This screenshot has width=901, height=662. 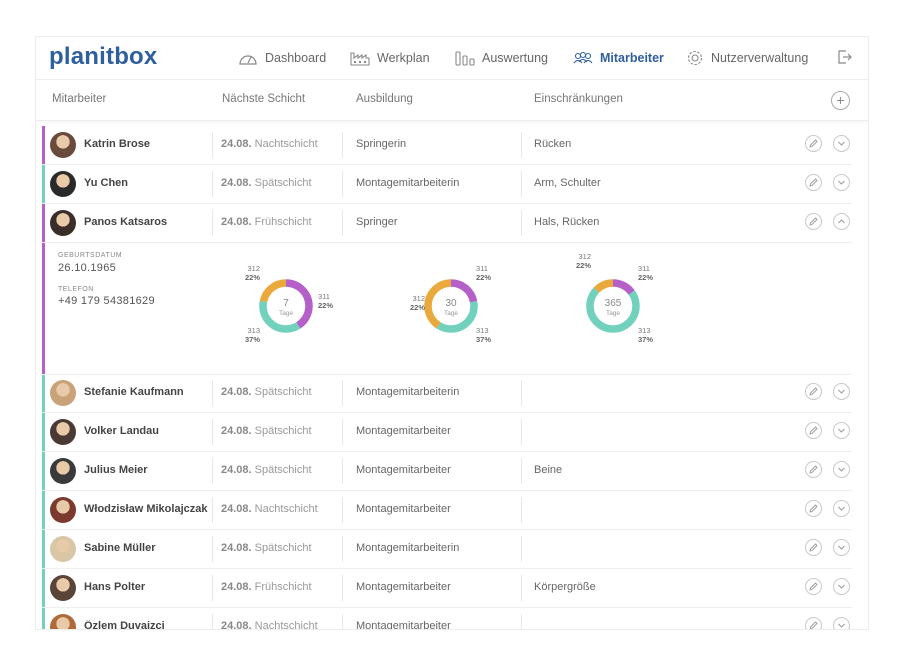 I want to click on donut-center-value: 365, so click(x=613, y=303).